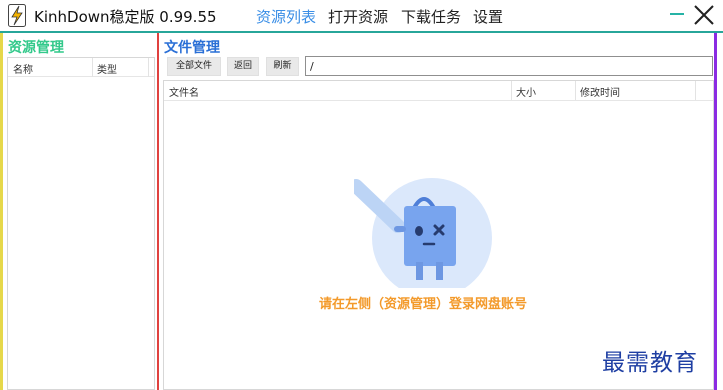  Describe the element at coordinates (192, 48) in the screenshot. I see `file-panel-title: 文件管理` at that location.